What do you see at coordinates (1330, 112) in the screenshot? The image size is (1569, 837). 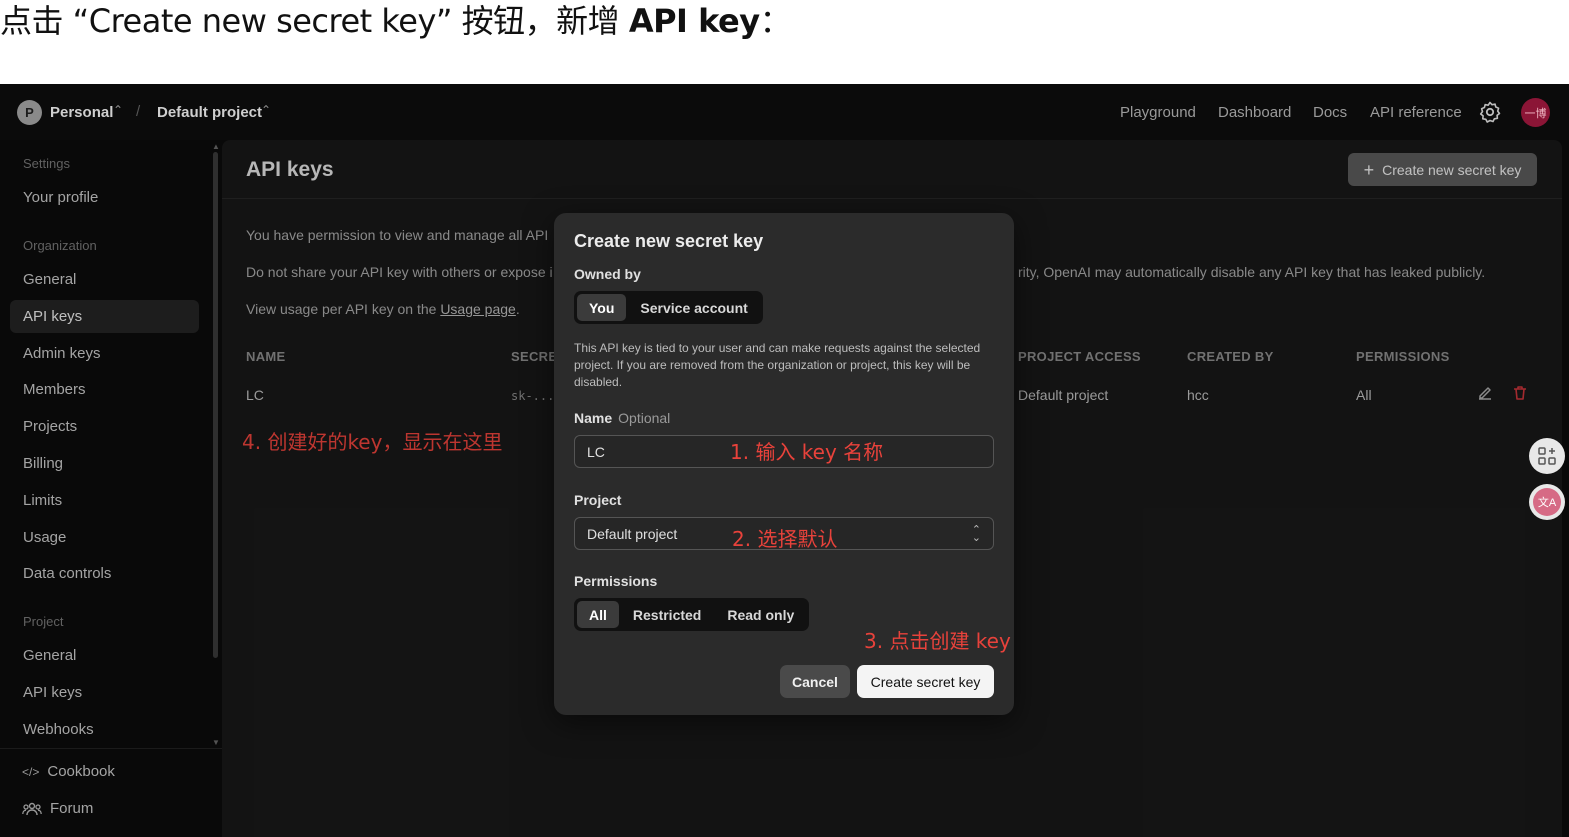 I see `nav-link-docs: Docs` at bounding box center [1330, 112].